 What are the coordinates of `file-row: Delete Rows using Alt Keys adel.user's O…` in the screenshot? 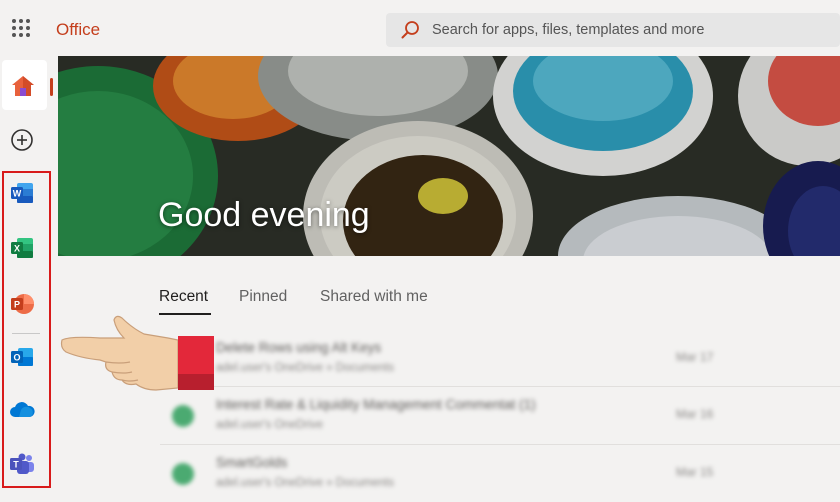 It's located at (500, 359).